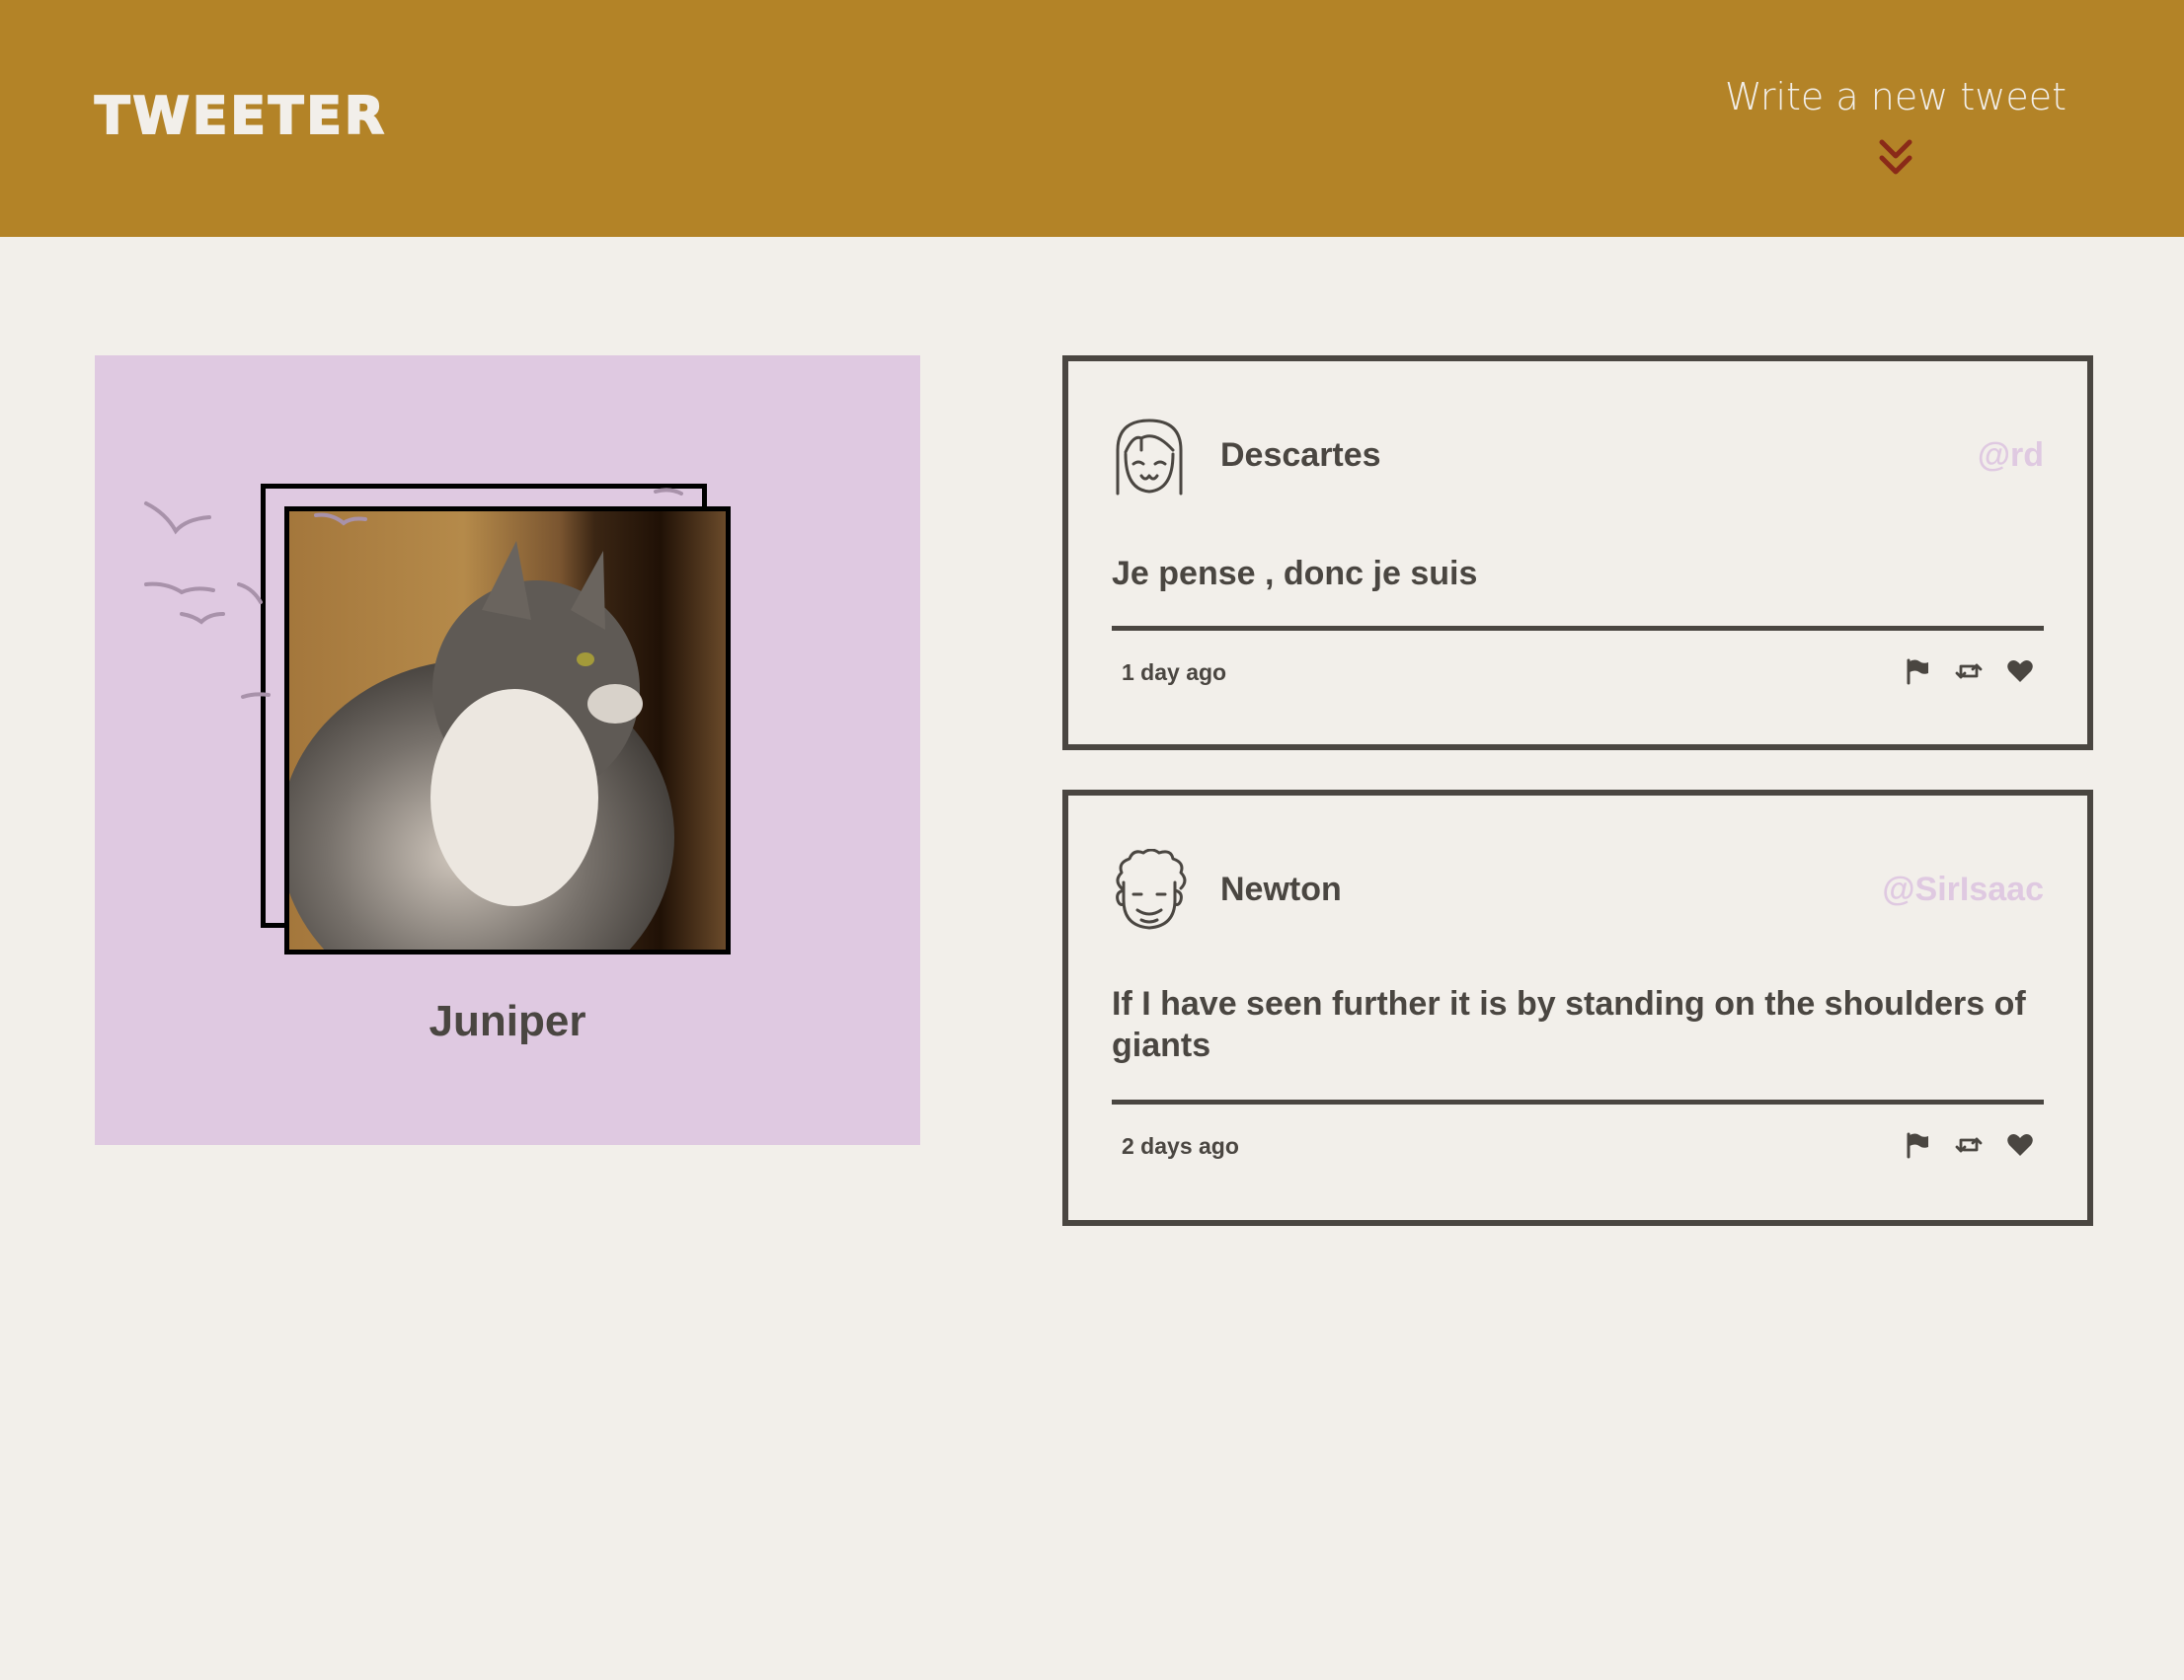 The width and height of the screenshot is (2184, 1680). What do you see at coordinates (1578, 893) in the screenshot?
I see `tweet-header: Newton @SirIsaac` at bounding box center [1578, 893].